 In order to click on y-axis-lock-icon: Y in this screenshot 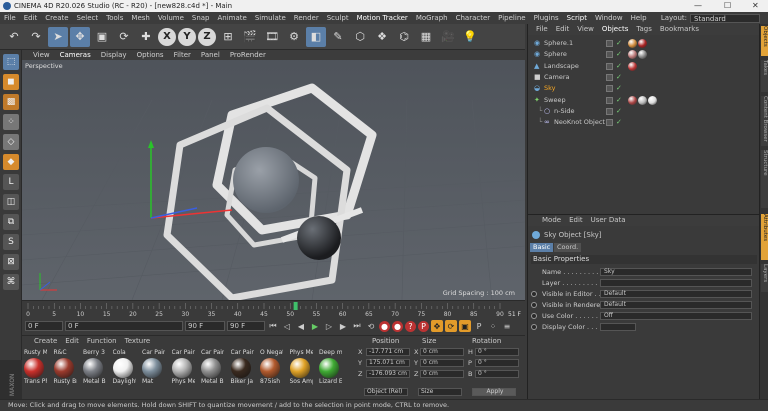, I will do `click(187, 36)`.